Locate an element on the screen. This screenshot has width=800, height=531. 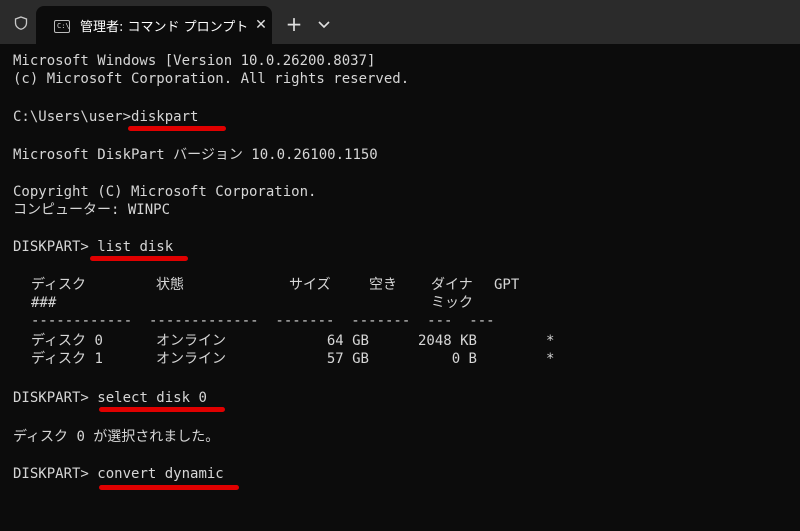
command-select-disk: select disk 0 is located at coordinates (152, 398).